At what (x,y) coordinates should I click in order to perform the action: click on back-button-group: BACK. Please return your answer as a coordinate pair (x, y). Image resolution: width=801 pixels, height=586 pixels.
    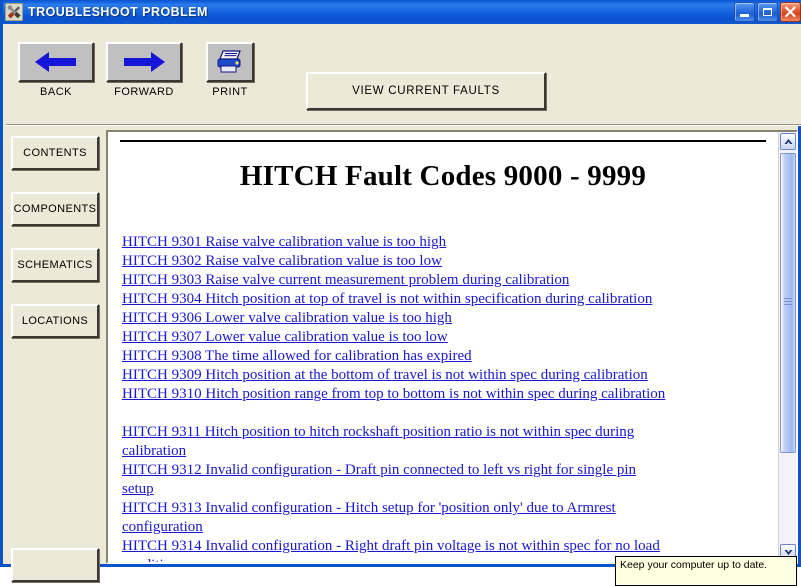
    Looking at the image, I should click on (56, 70).